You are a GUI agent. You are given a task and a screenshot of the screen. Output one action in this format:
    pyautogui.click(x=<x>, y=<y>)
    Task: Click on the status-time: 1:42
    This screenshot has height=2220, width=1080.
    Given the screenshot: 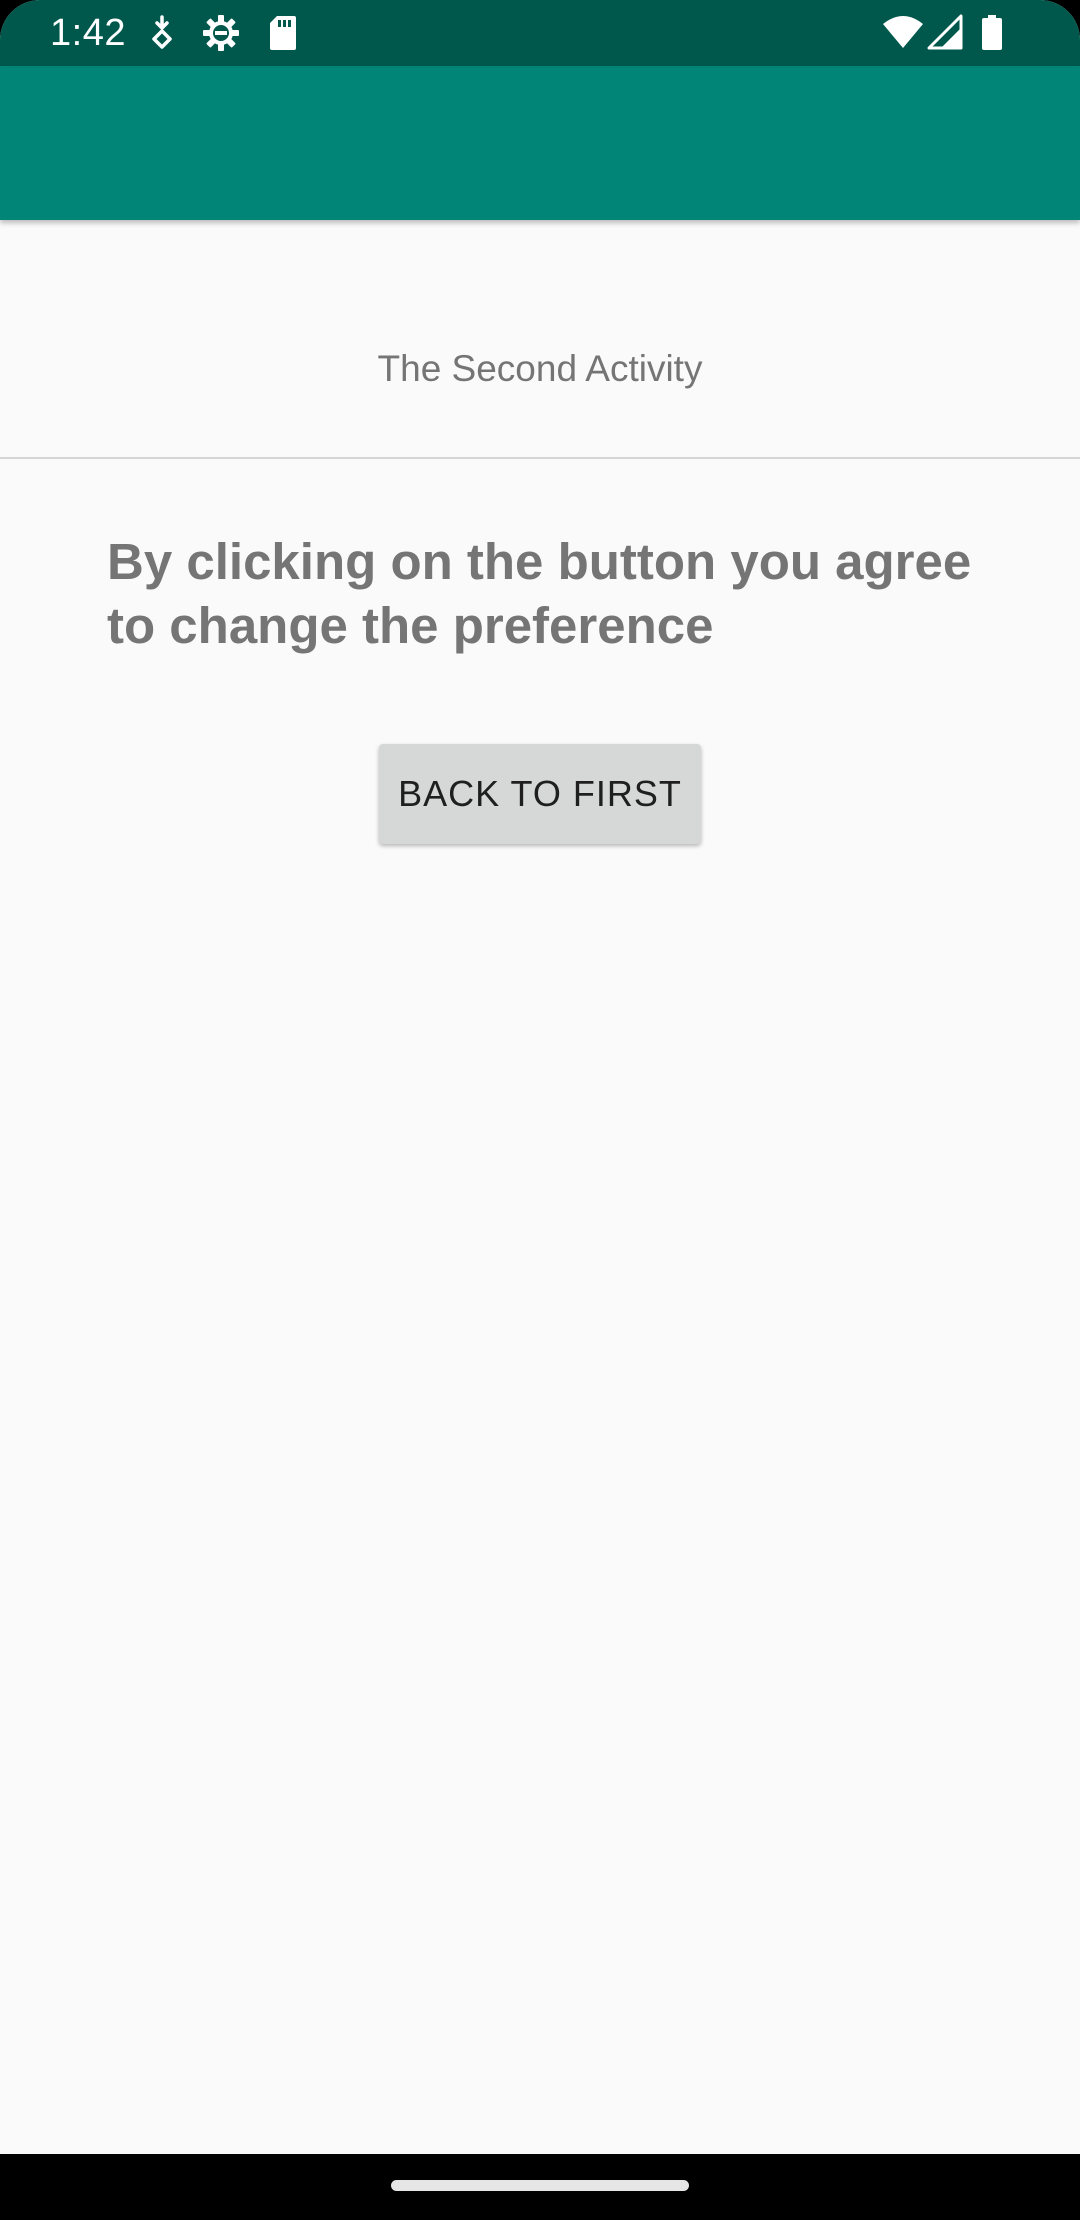 What is the action you would take?
    pyautogui.click(x=88, y=33)
    